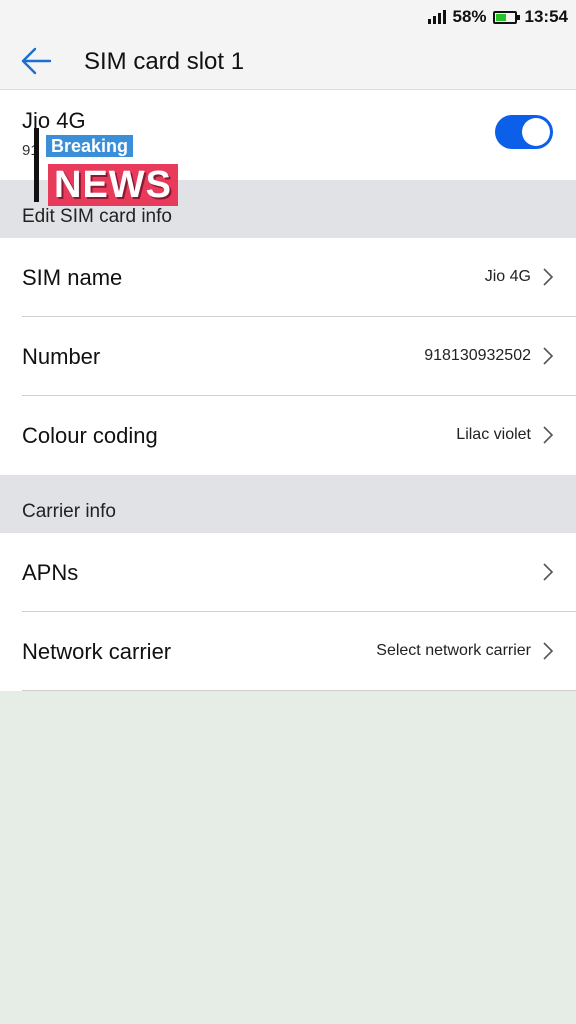  I want to click on row-number: Number 918130932502, so click(288, 356).